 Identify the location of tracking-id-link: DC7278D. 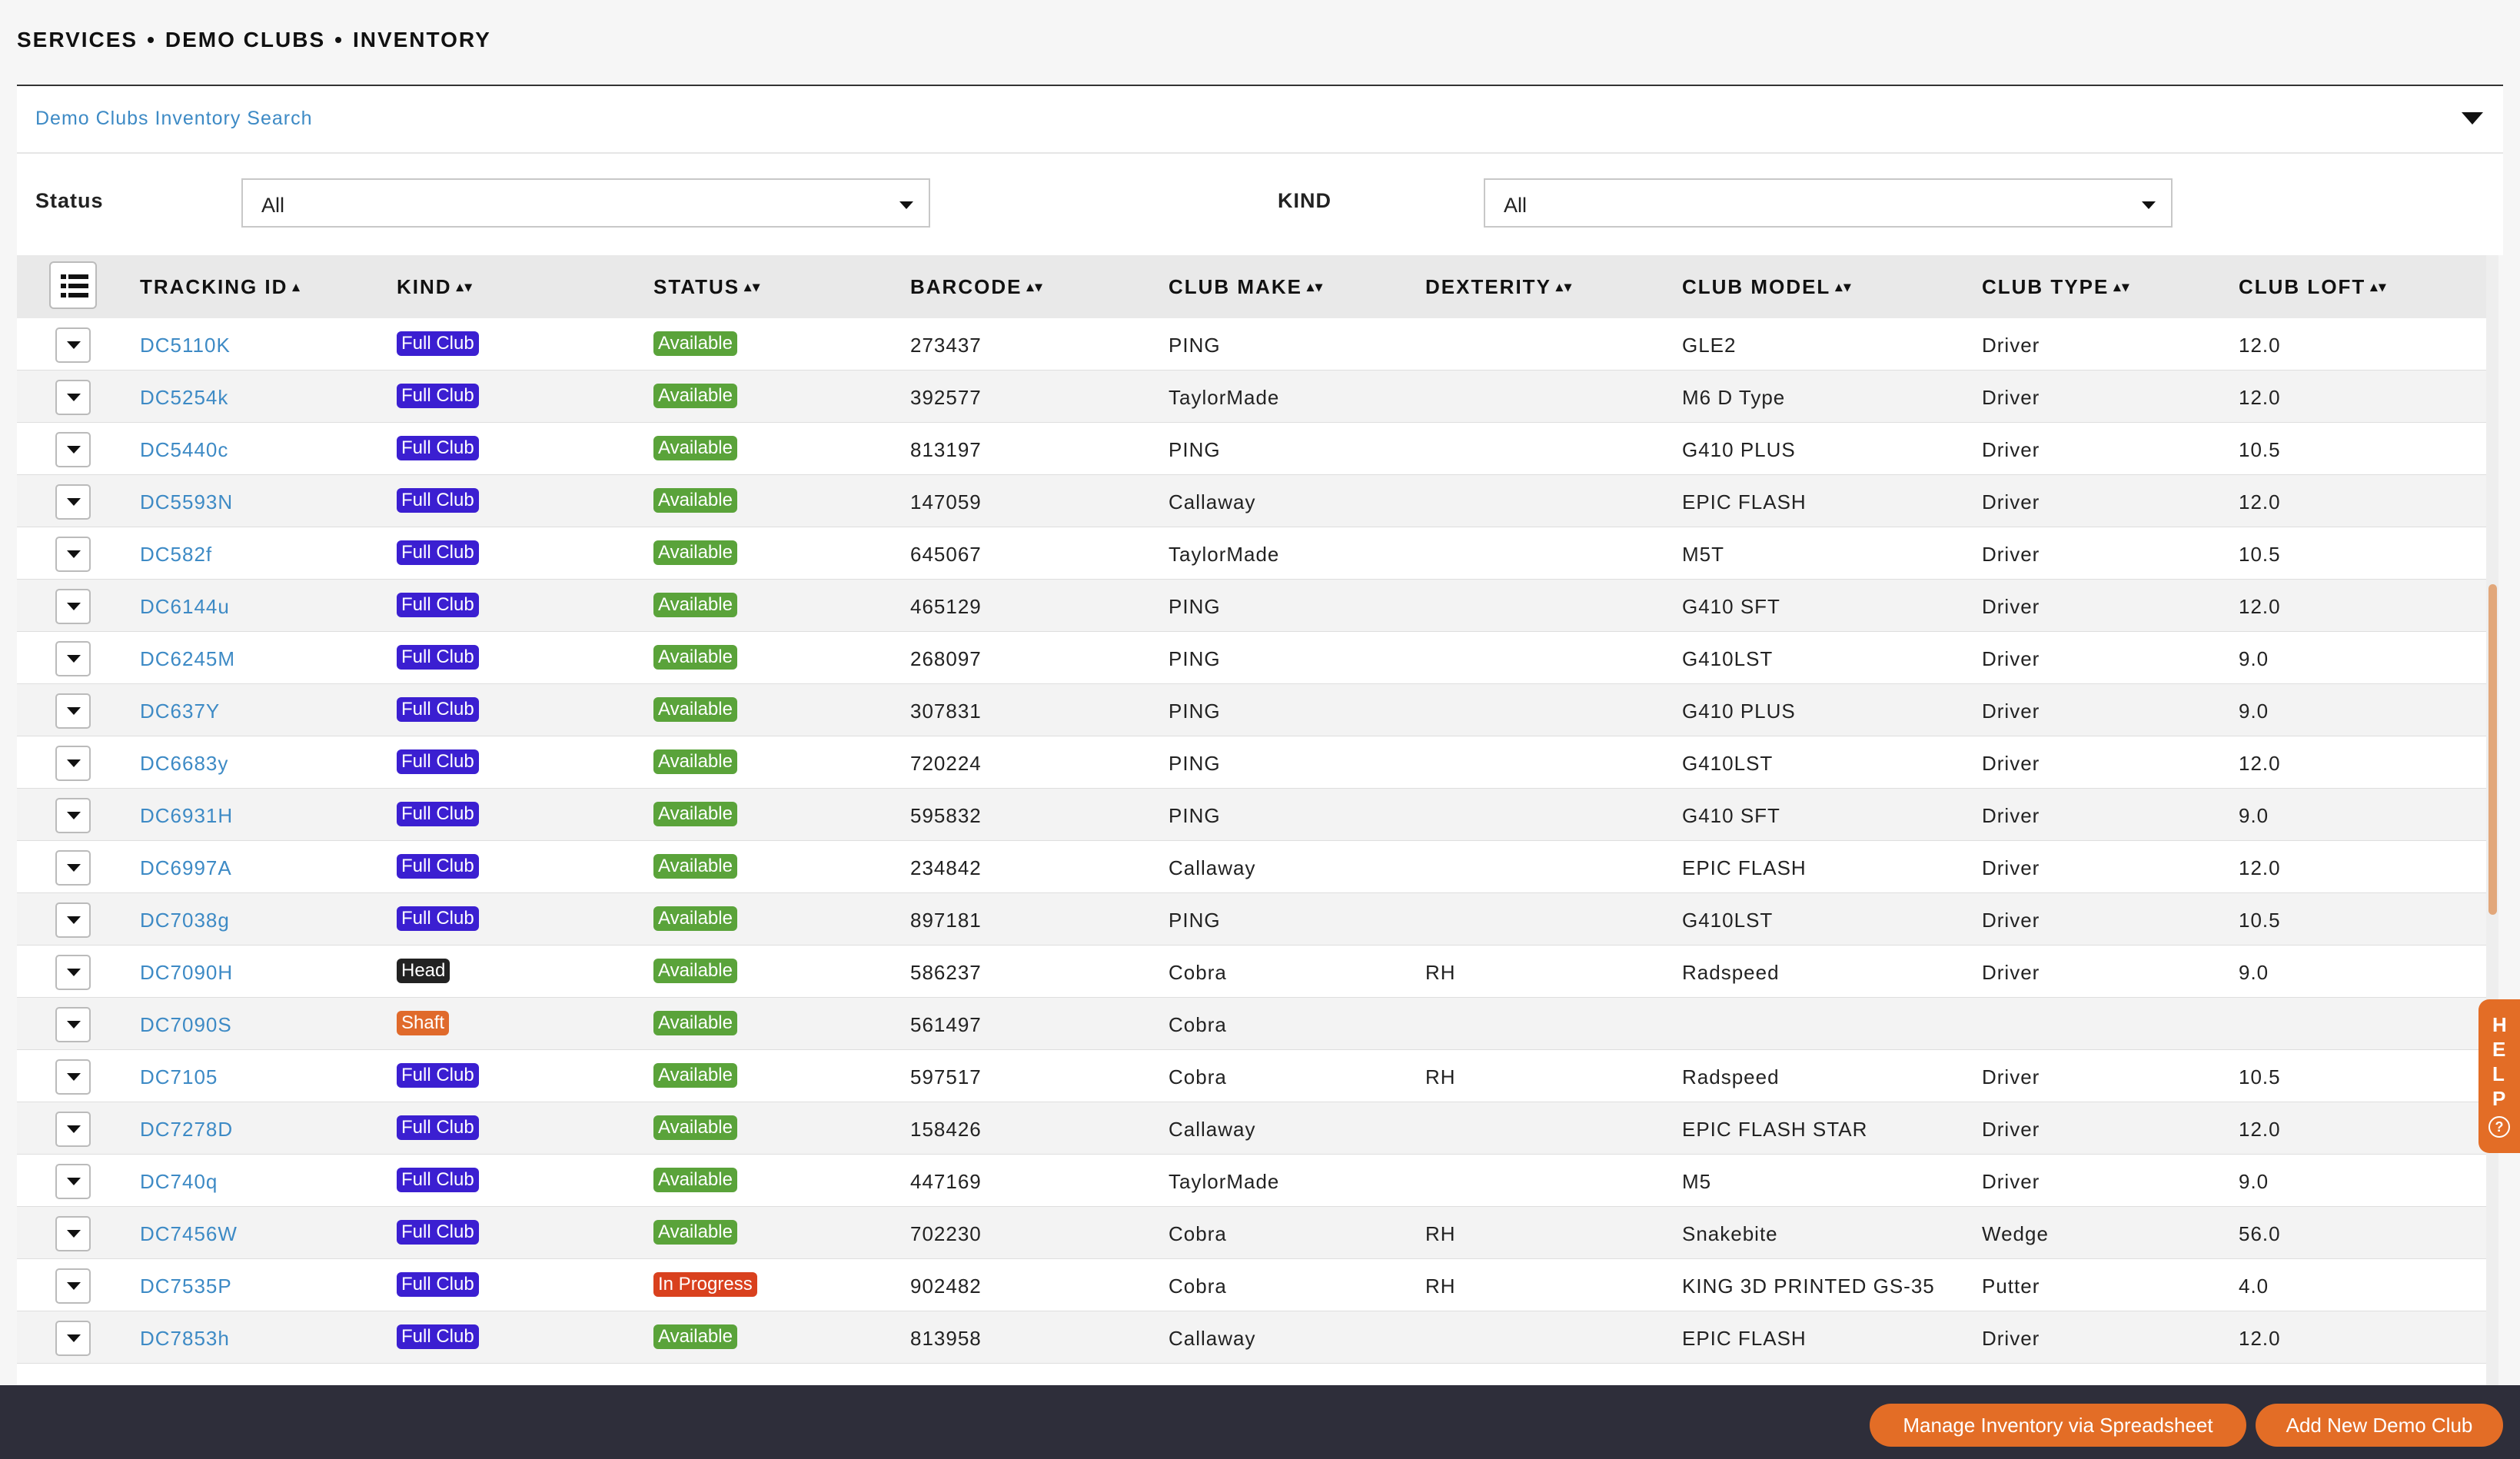
(186, 1130).